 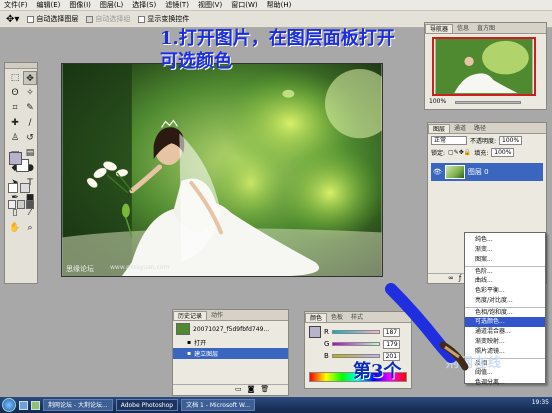 I want to click on move-tool-icon: ✥, so click(x=30, y=78).